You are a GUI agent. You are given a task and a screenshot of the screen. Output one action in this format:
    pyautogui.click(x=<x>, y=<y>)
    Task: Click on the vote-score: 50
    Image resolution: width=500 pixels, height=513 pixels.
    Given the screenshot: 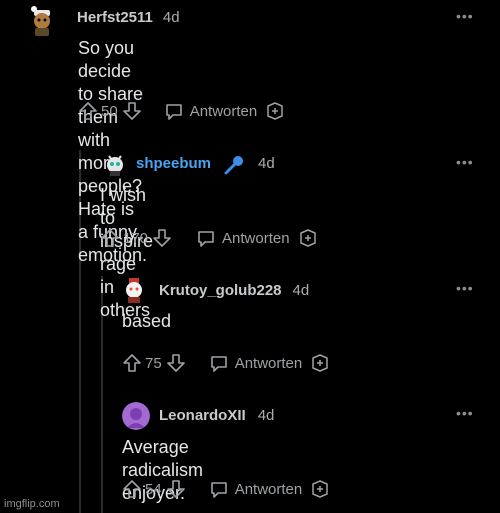 What is the action you would take?
    pyautogui.click(x=109, y=111)
    